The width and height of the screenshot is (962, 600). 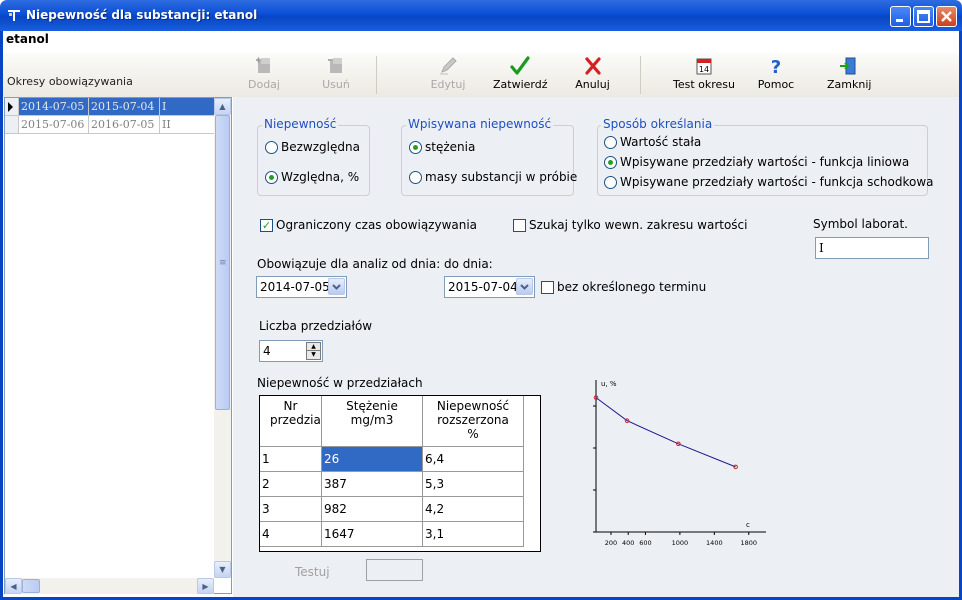 What do you see at coordinates (473, 534) in the screenshot?
I see `cell-uncertainty: 3,1` at bounding box center [473, 534].